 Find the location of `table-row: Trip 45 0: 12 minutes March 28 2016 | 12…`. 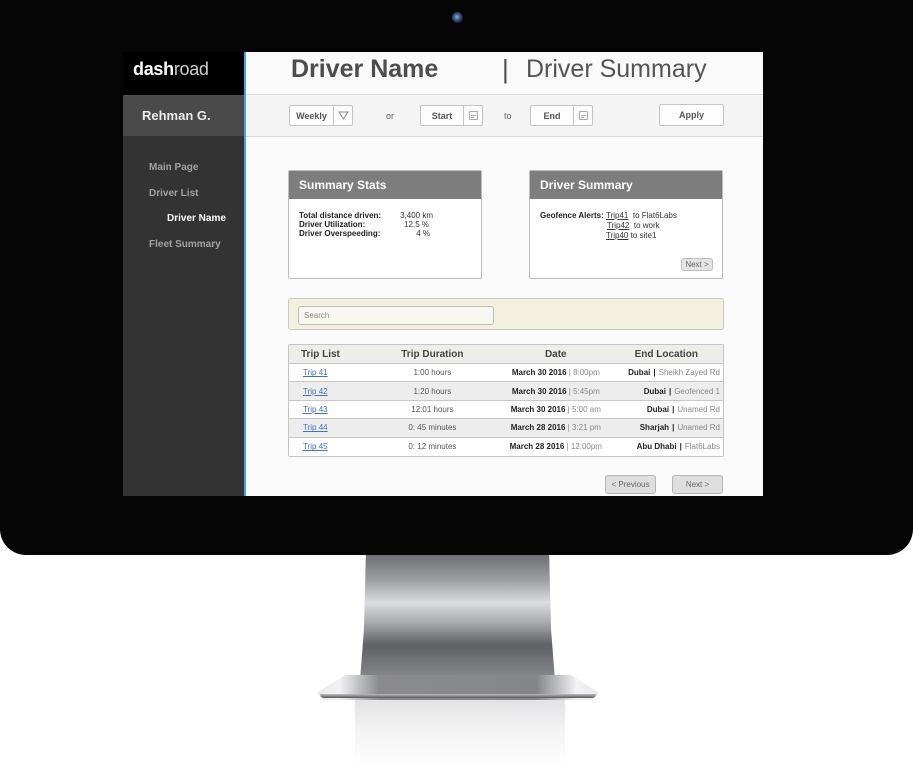

table-row: Trip 45 0: 12 minutes March 28 2016 | 12… is located at coordinates (506, 447).